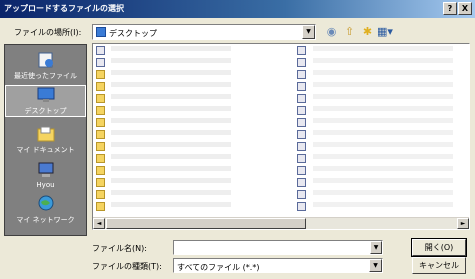  What do you see at coordinates (385, 31) in the screenshot?
I see `view-menu-icon: ▦▾` at bounding box center [385, 31].